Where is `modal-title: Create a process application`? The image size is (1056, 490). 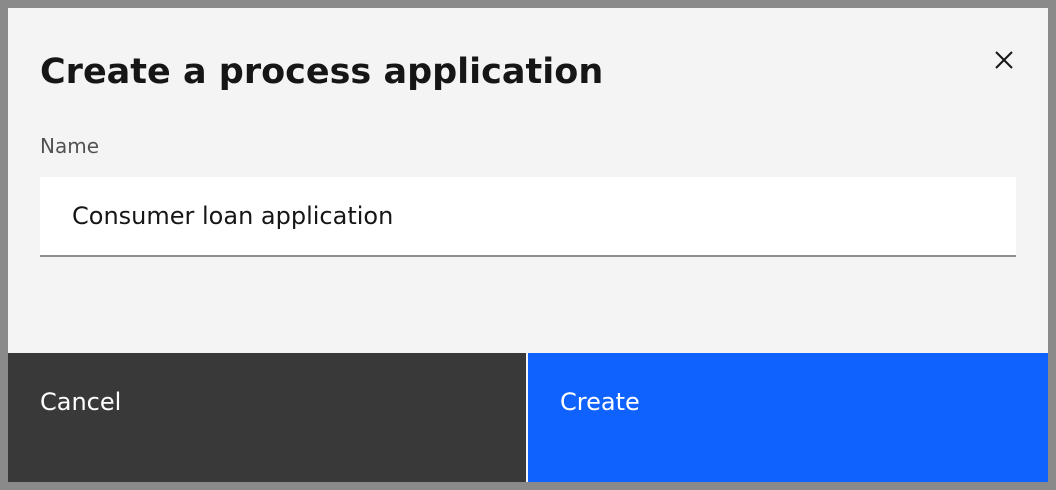
modal-title: Create a process application is located at coordinates (322, 72).